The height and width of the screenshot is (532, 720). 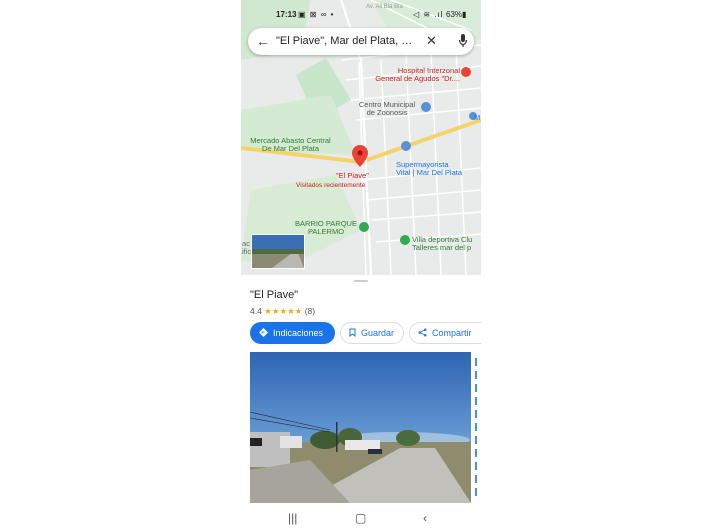 I want to click on back-arrow-icon: ←, so click(x=263, y=41).